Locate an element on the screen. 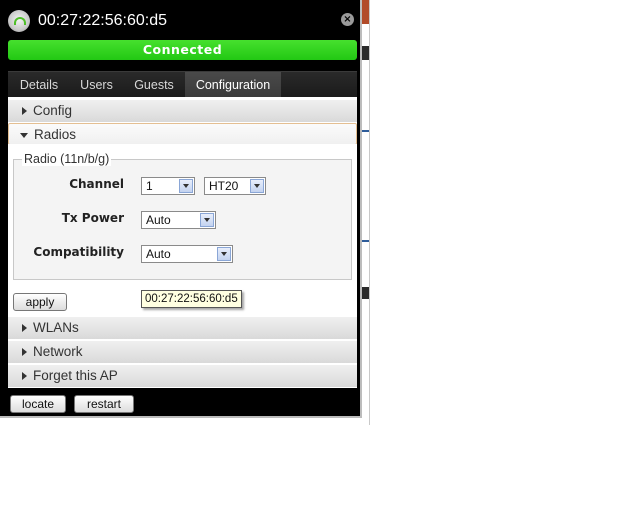 Image resolution: width=640 pixels, height=512 pixels. section-wlans-label: WLANs is located at coordinates (56, 327).